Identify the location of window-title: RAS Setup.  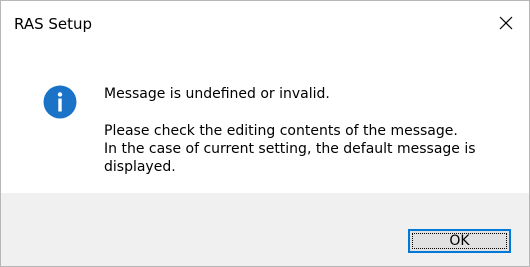
(53, 24).